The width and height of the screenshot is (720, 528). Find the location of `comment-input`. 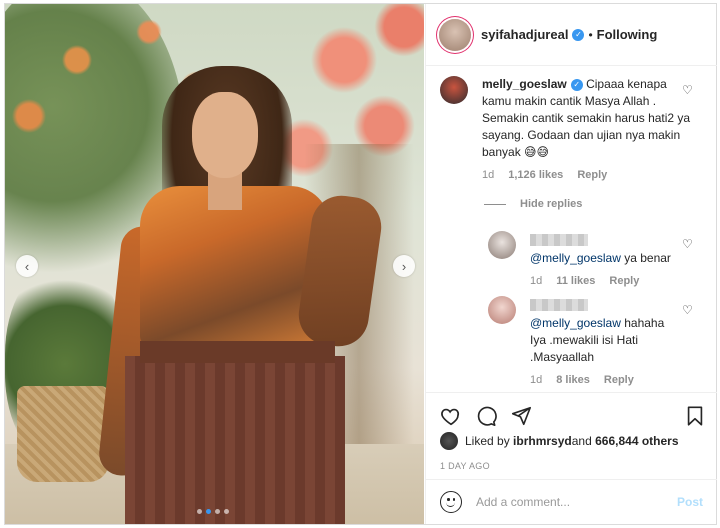

comment-input is located at coordinates (571, 502).